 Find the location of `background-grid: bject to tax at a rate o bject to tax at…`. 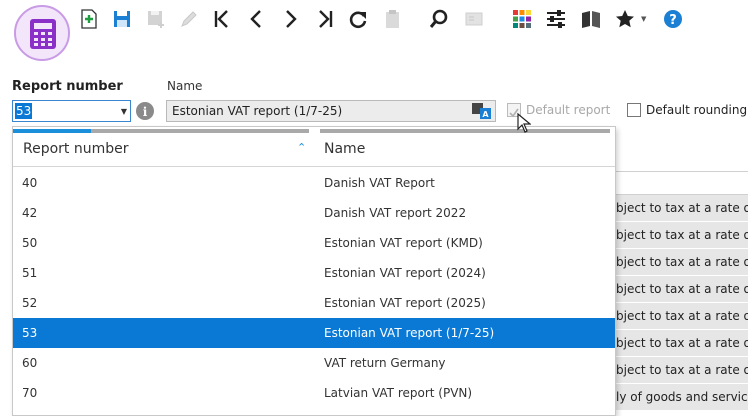

background-grid: bject to tax at a rate o bject to tax at… is located at coordinates (674, 291).